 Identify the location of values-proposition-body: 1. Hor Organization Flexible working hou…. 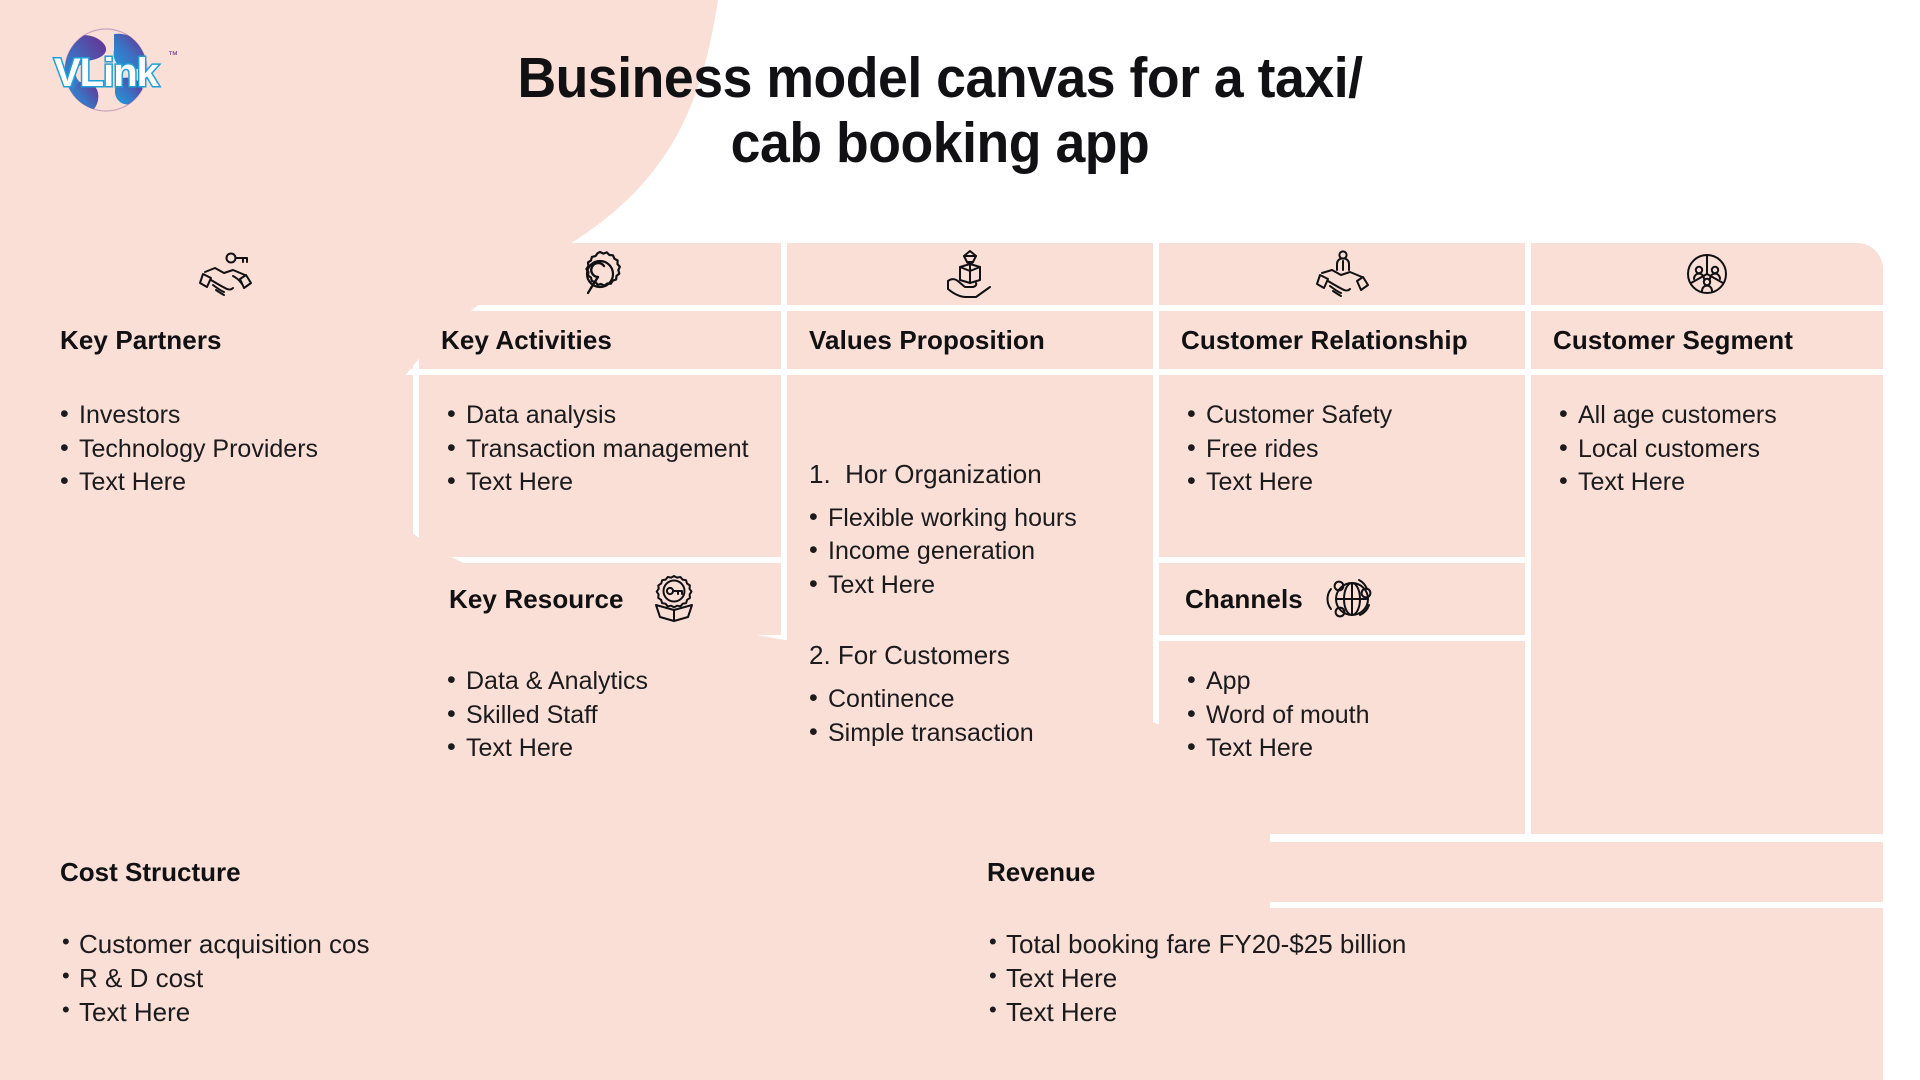
(970, 604).